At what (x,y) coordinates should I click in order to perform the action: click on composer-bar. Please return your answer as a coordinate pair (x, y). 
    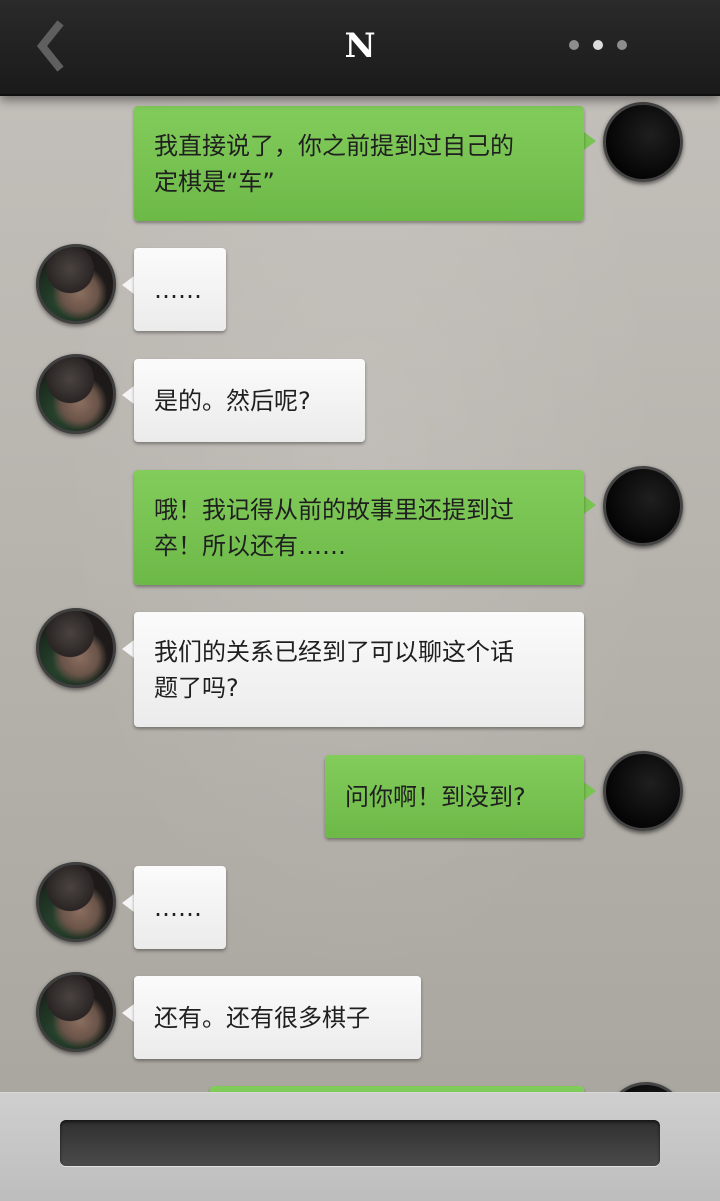
    Looking at the image, I should click on (360, 1146).